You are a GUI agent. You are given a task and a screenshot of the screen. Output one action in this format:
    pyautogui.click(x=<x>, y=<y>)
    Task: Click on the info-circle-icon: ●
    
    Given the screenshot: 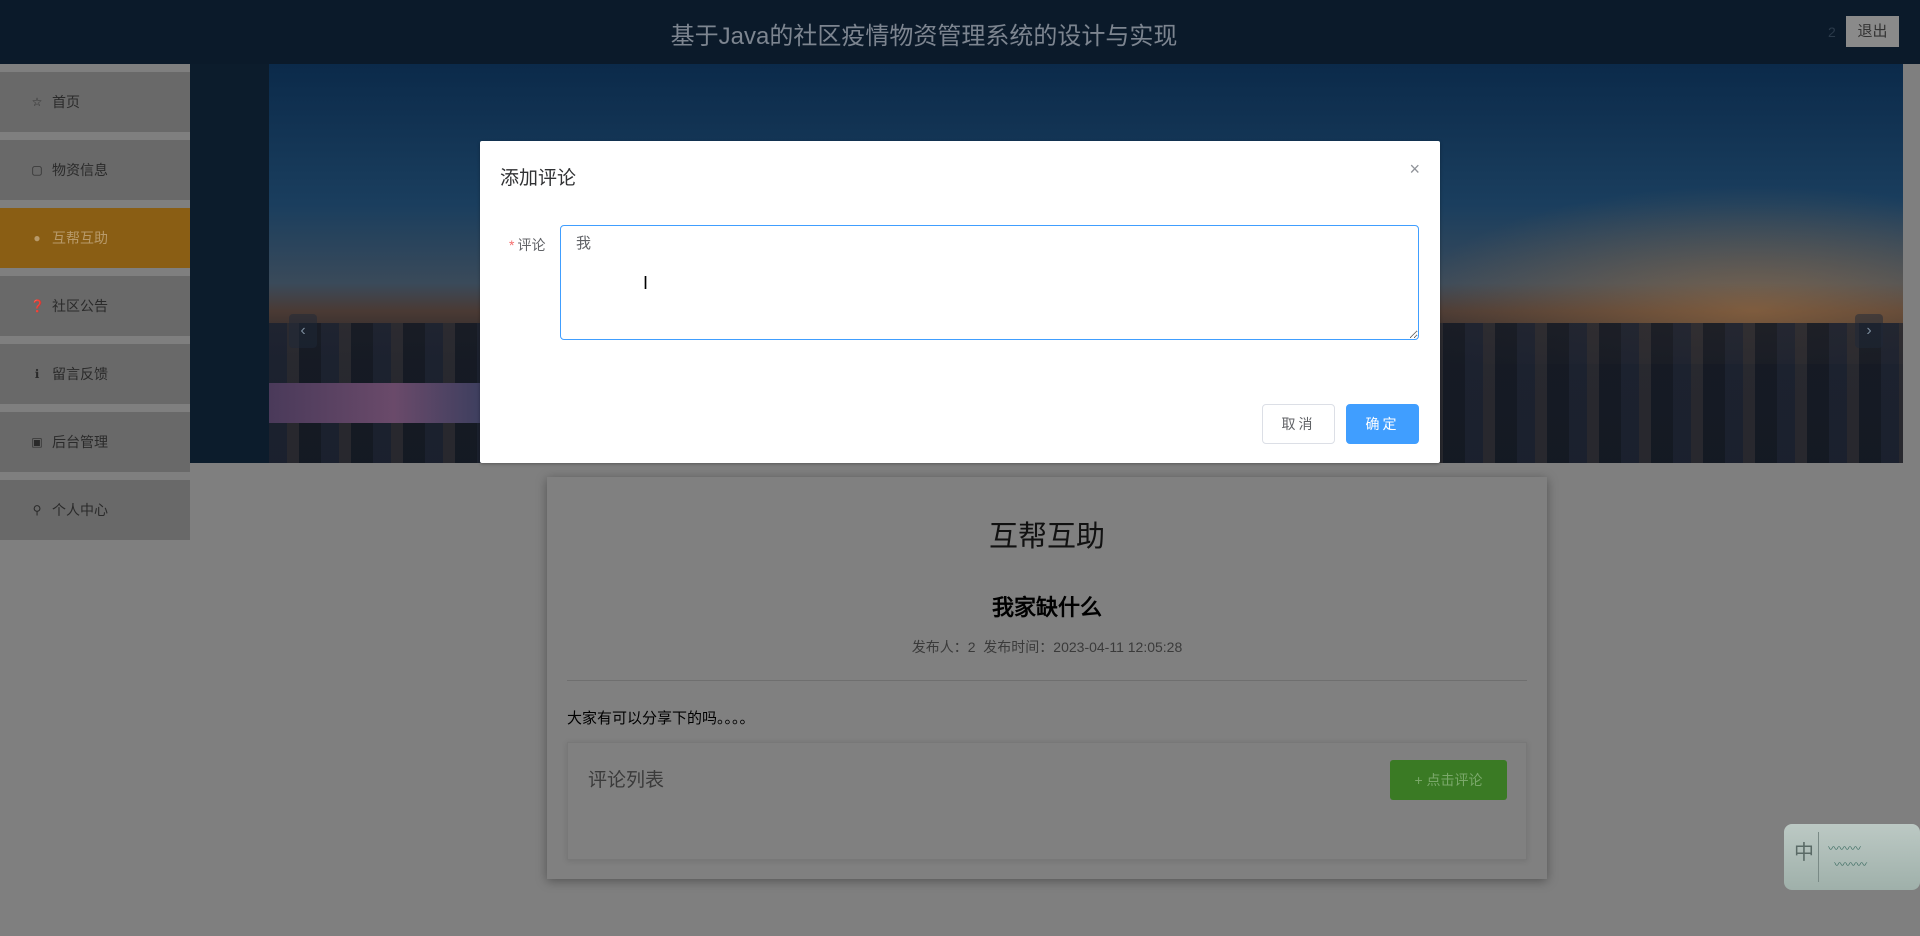 What is the action you would take?
    pyautogui.click(x=37, y=238)
    